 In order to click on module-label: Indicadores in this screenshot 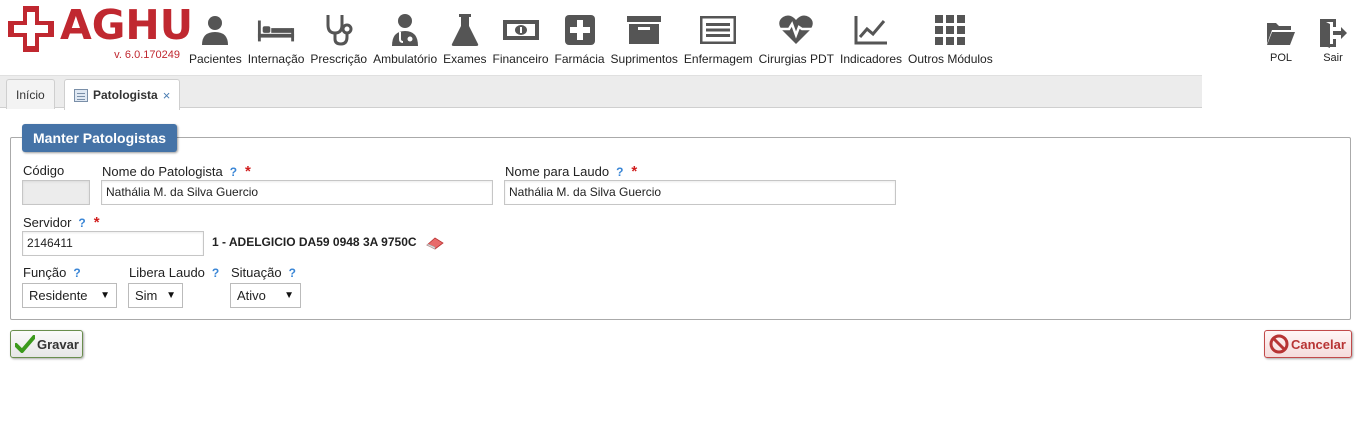, I will do `click(871, 59)`.